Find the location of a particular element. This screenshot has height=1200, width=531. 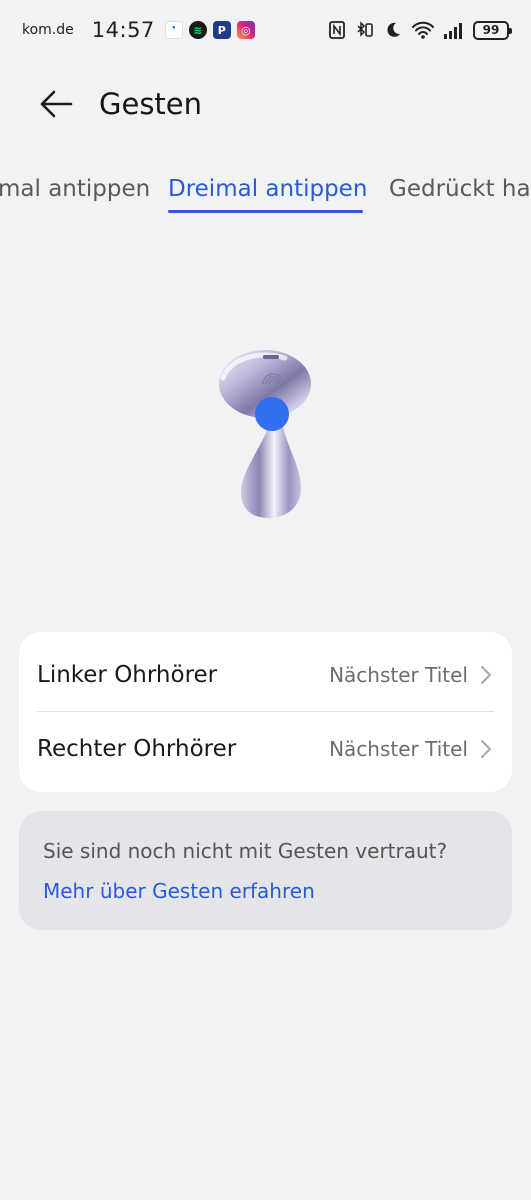

paypal-icon: P is located at coordinates (221, 30).